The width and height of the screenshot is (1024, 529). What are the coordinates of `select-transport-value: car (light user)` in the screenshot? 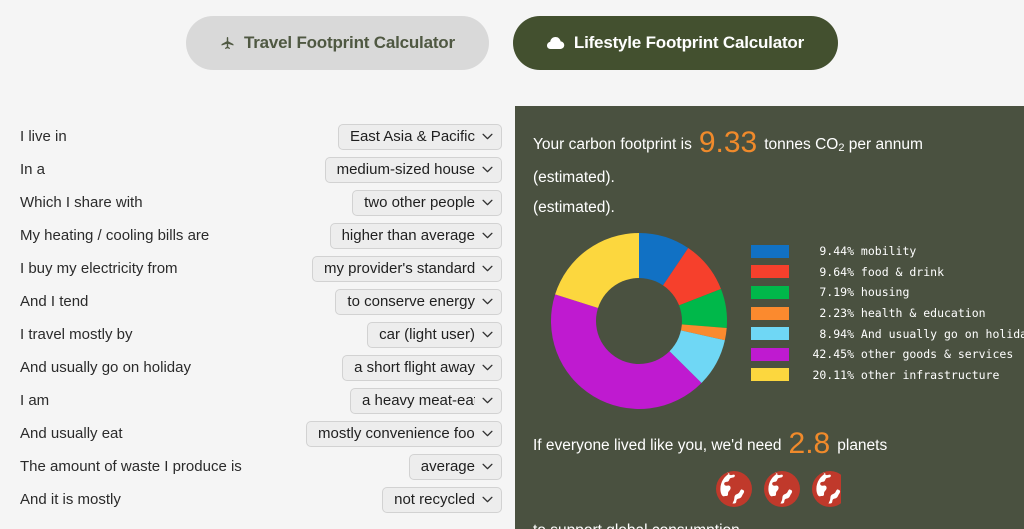 It's located at (427, 334).